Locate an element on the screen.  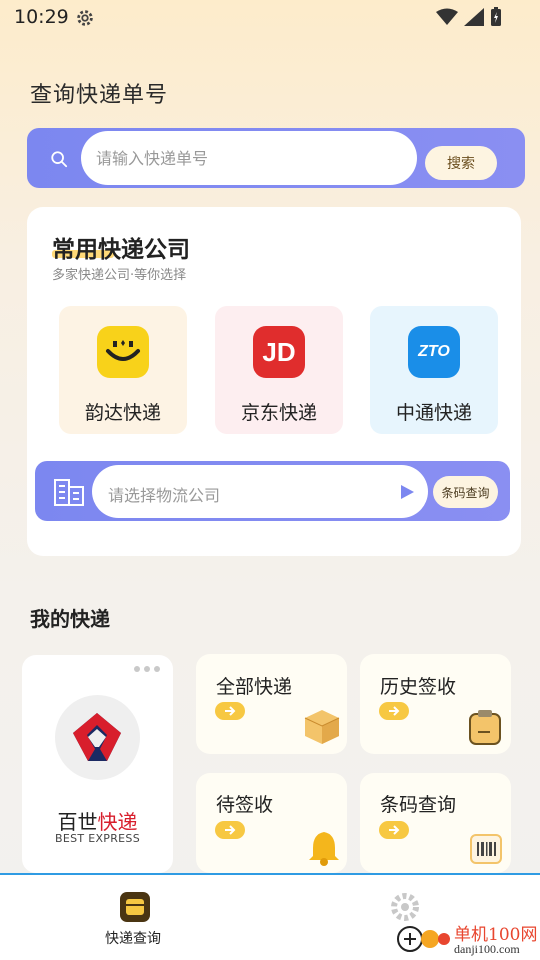
jd-logo-icon: JD is located at coordinates (279, 352).